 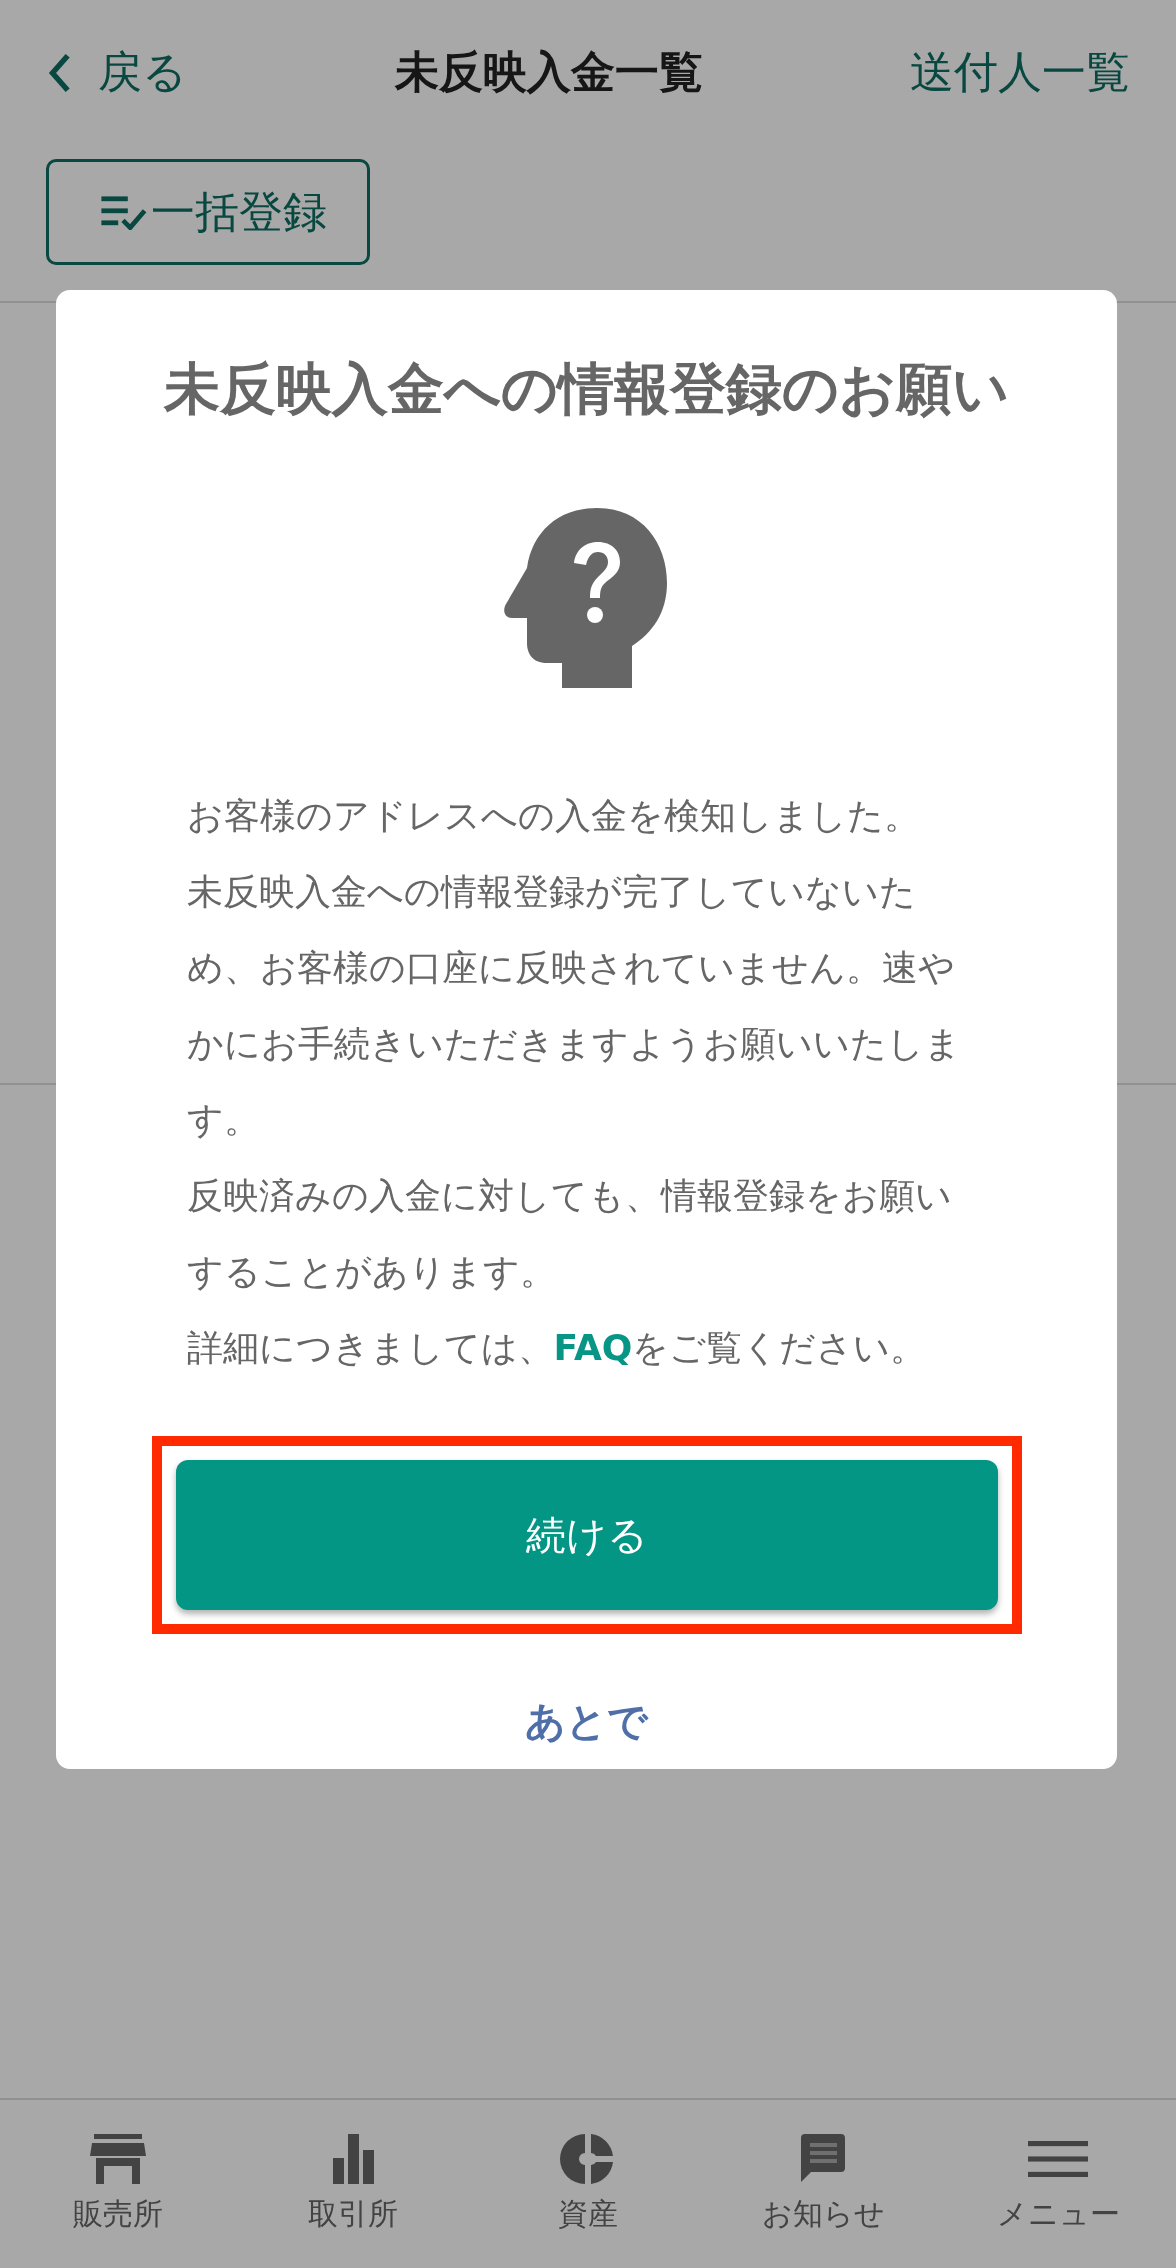 I want to click on nav-tab: 取引所, so click(x=353, y=2184).